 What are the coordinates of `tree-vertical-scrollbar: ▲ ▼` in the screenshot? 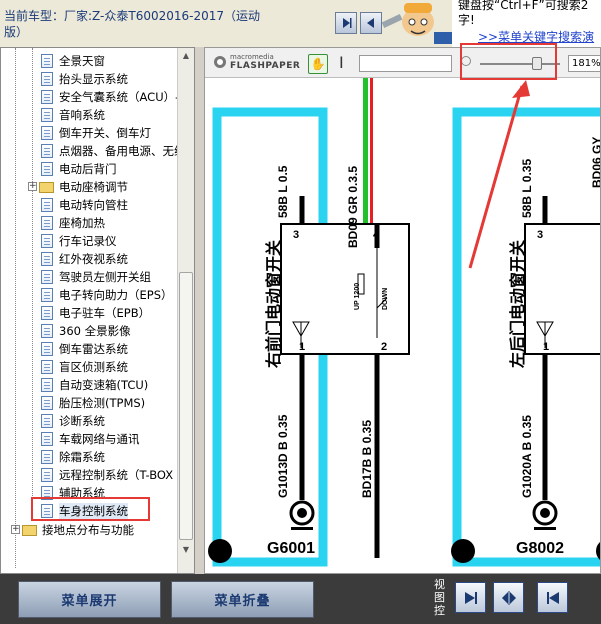 It's located at (185, 310).